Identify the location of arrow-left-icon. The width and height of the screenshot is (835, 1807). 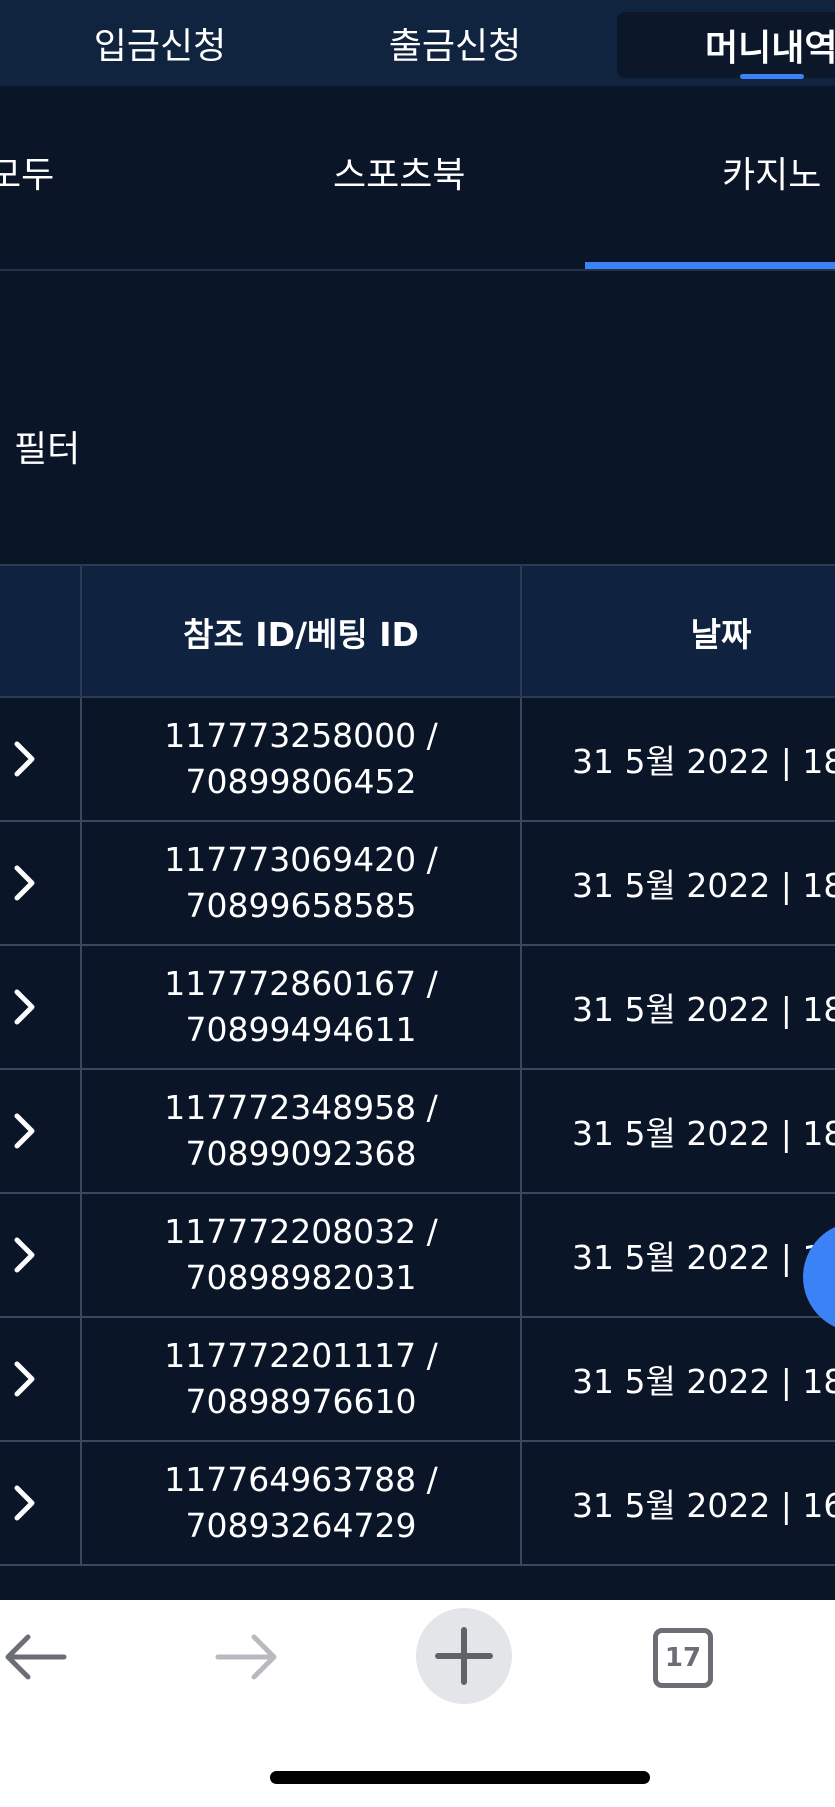
(35, 1657).